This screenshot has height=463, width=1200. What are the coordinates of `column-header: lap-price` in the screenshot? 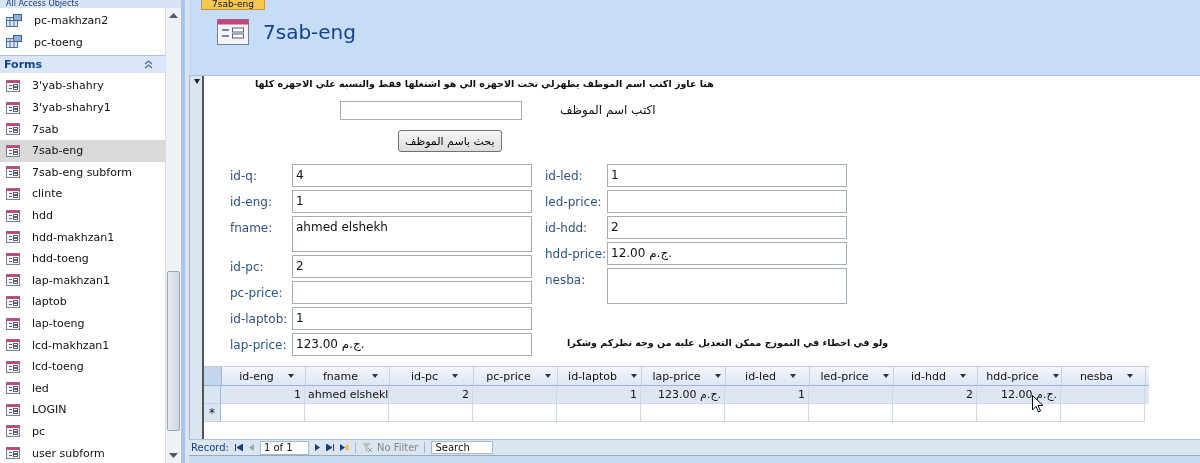 It's located at (684, 376).